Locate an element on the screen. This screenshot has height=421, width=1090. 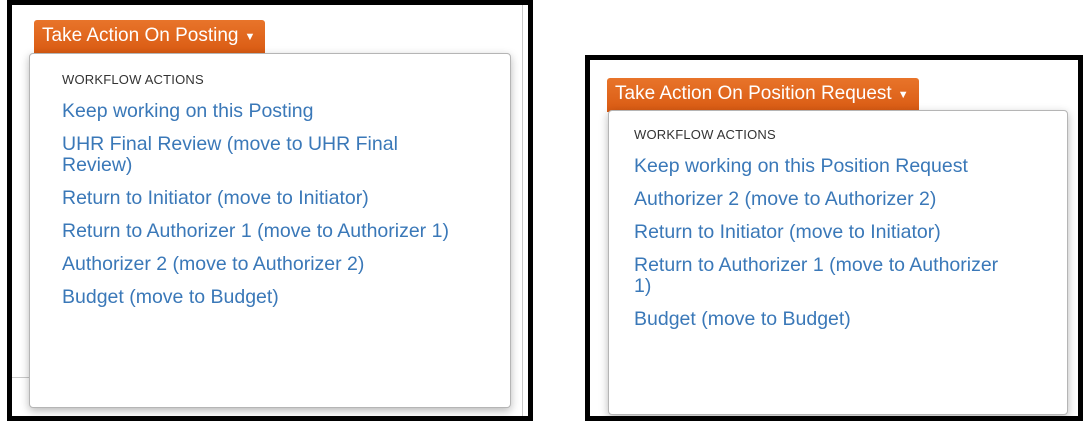
take-action-on-position-request-button: Take Action On Position Request ▼ is located at coordinates (763, 95).